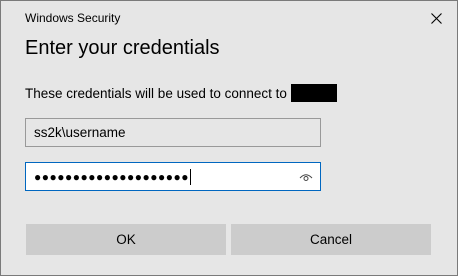 Image resolution: width=458 pixels, height=276 pixels. What do you see at coordinates (122, 48) in the screenshot?
I see `dialog-heading: Enter your credentials` at bounding box center [122, 48].